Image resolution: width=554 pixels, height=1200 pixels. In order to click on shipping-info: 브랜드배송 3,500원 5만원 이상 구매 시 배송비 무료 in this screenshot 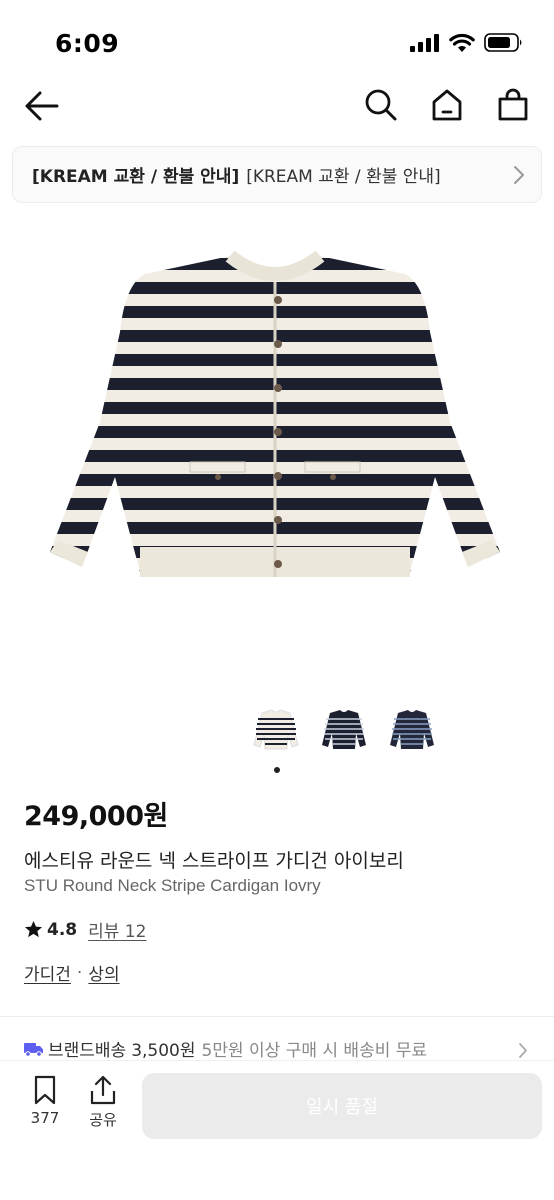, I will do `click(225, 1048)`.